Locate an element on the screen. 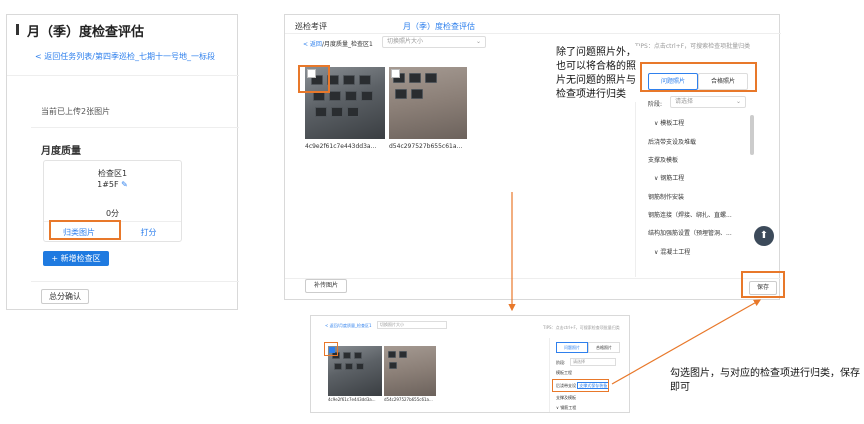 This screenshot has height=424, width=864. footer-divider is located at coordinates (533, 278).